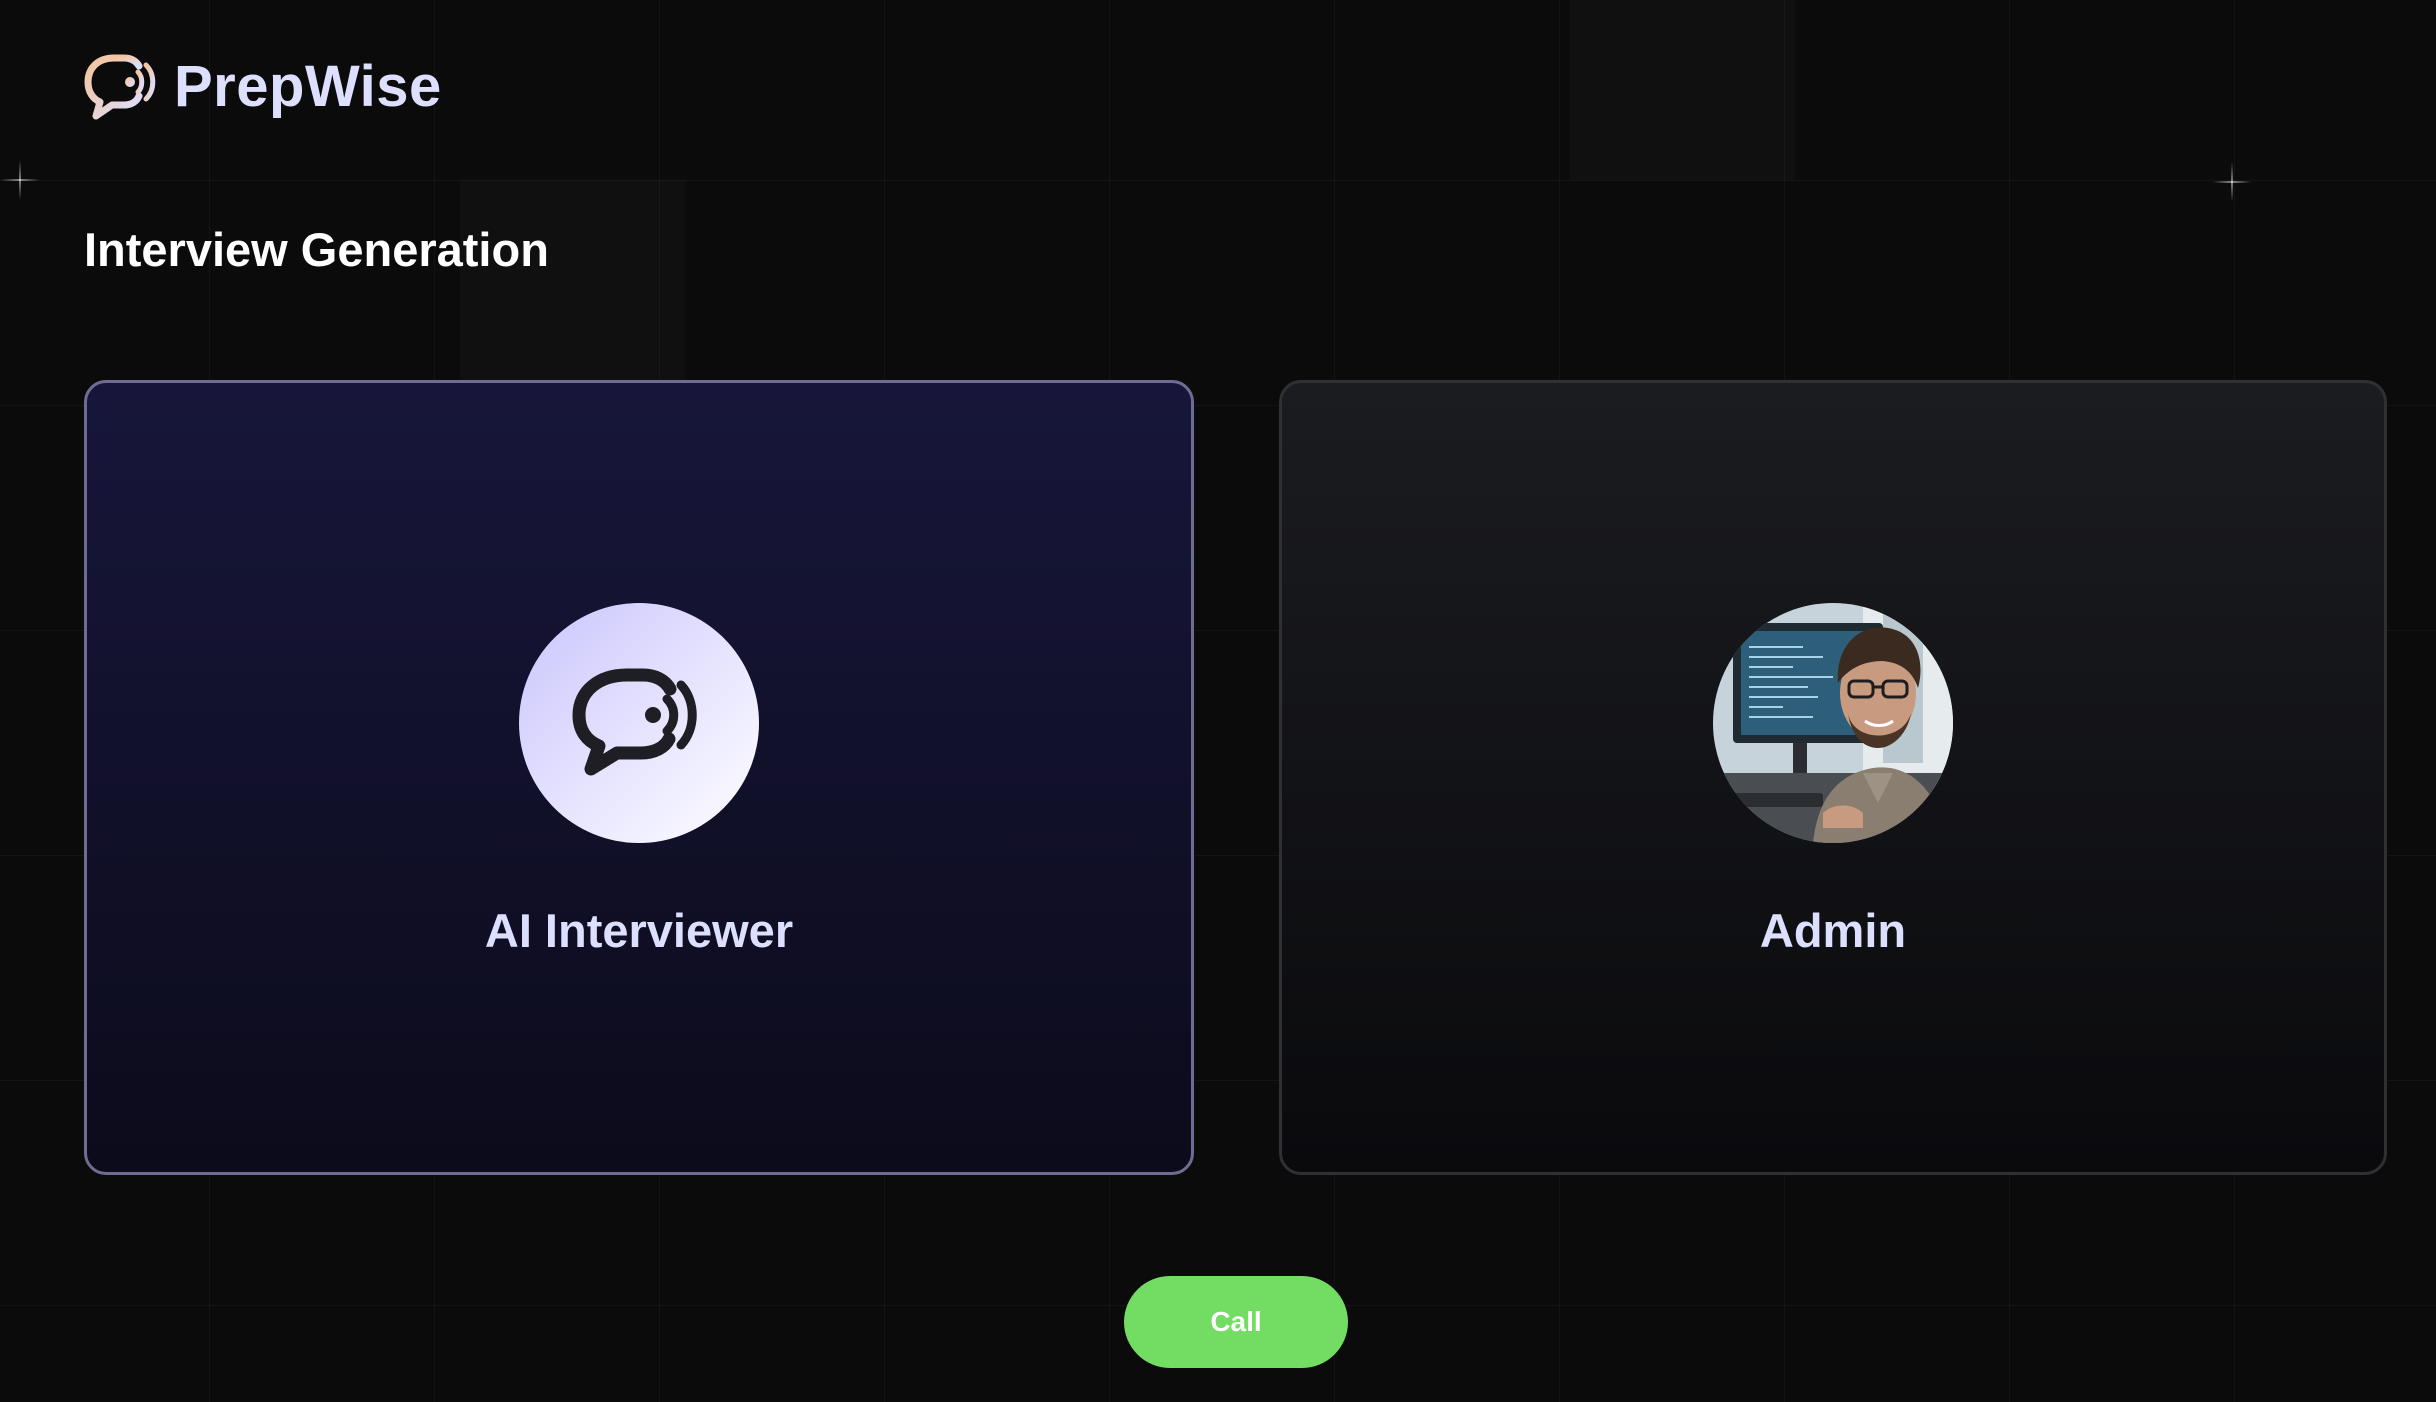 The width and height of the screenshot is (2436, 1402). What do you see at coordinates (639, 930) in the screenshot?
I see `ai-interviewer-label: AI Interviewer` at bounding box center [639, 930].